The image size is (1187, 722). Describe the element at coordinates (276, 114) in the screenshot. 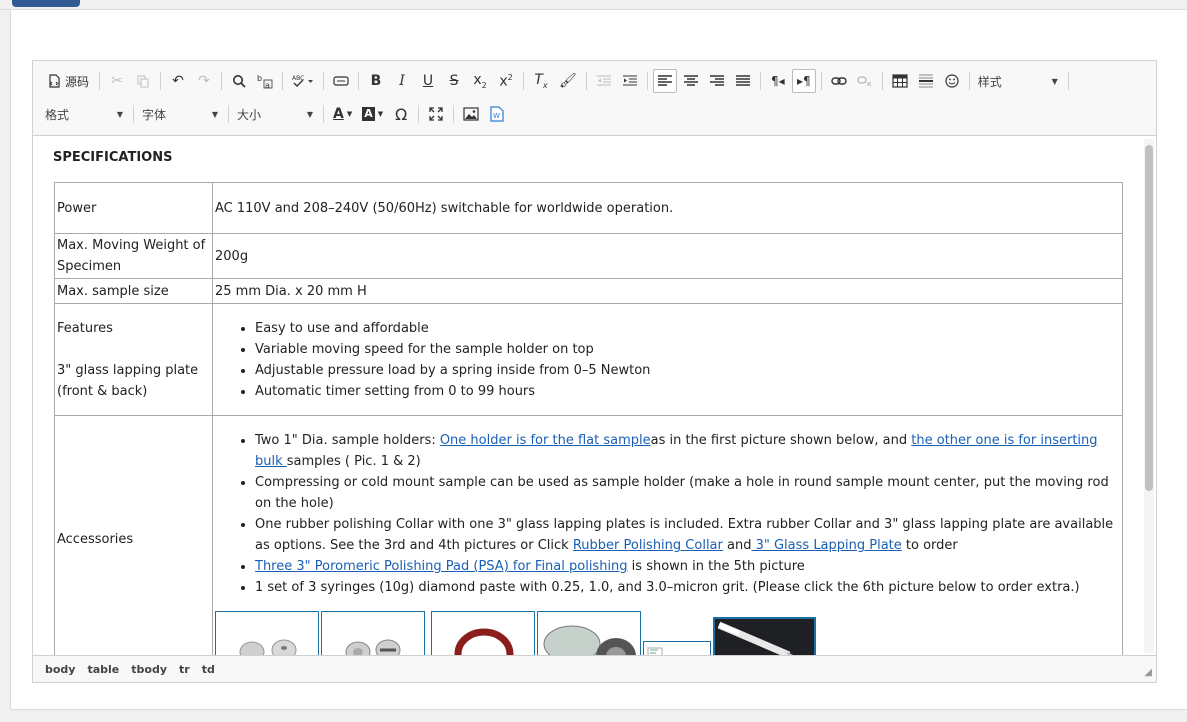

I see `size-dropdown: 大小 ▼` at that location.